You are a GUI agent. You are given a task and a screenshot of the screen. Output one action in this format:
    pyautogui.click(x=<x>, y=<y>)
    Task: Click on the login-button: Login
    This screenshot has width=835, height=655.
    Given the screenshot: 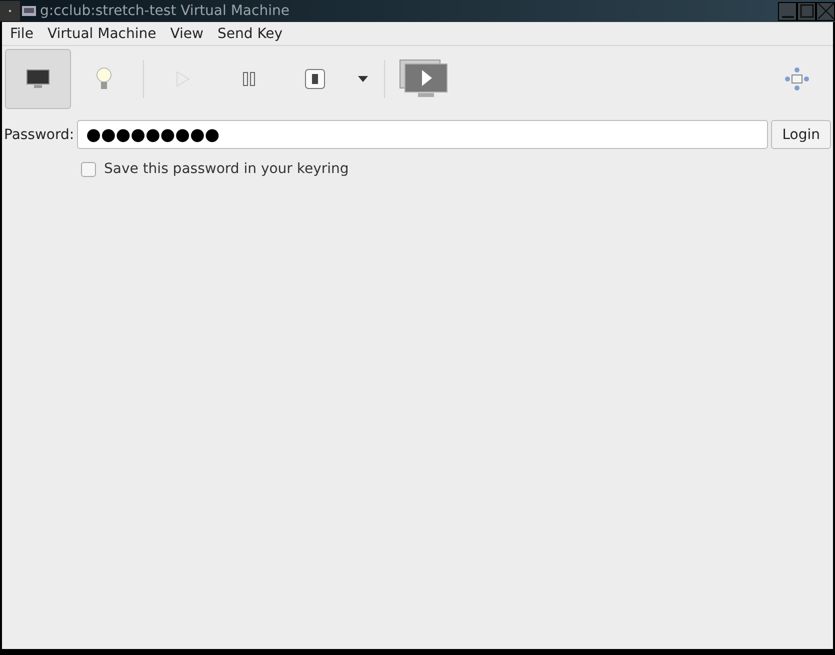 What is the action you would take?
    pyautogui.click(x=801, y=134)
    